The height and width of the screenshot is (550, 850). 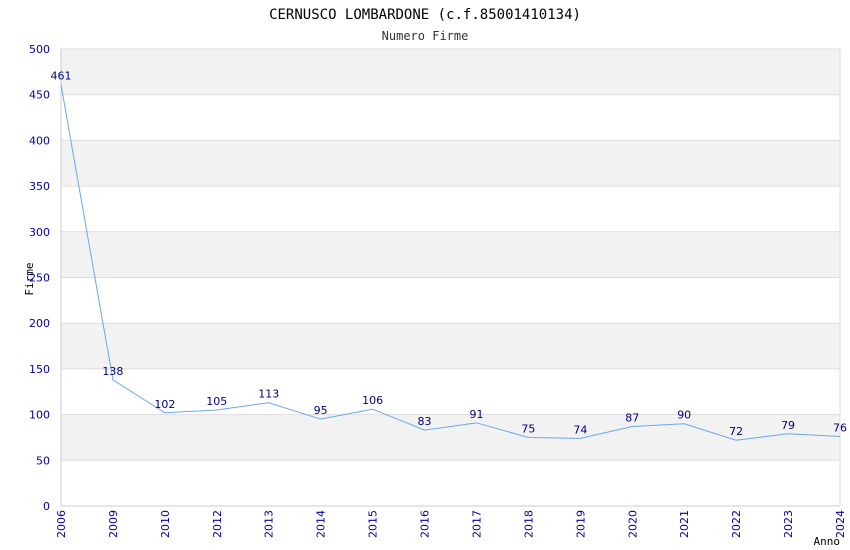 What do you see at coordinates (840, 428) in the screenshot?
I see `data-label: 76` at bounding box center [840, 428].